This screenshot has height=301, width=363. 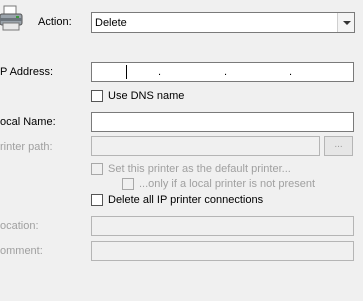 I want to click on action-dropdown: Delete, so click(x=223, y=22).